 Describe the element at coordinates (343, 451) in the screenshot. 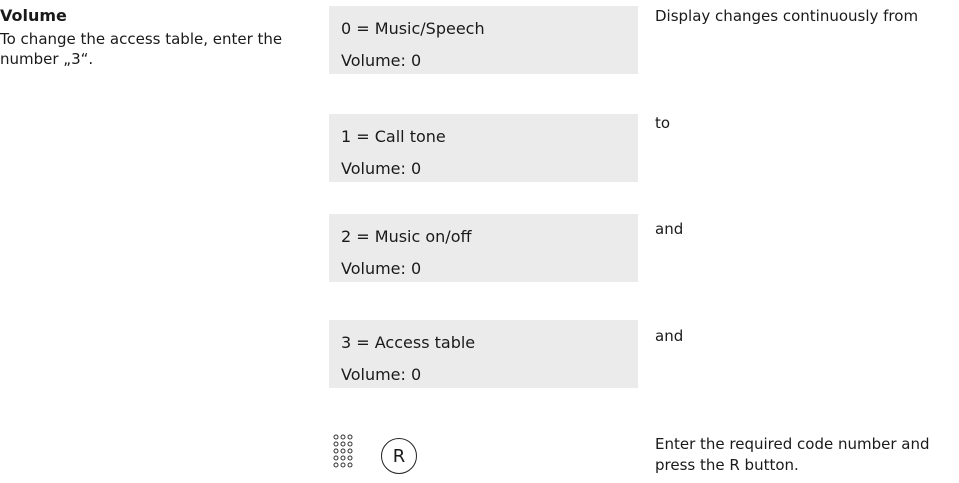

I see `keypad-icon` at that location.